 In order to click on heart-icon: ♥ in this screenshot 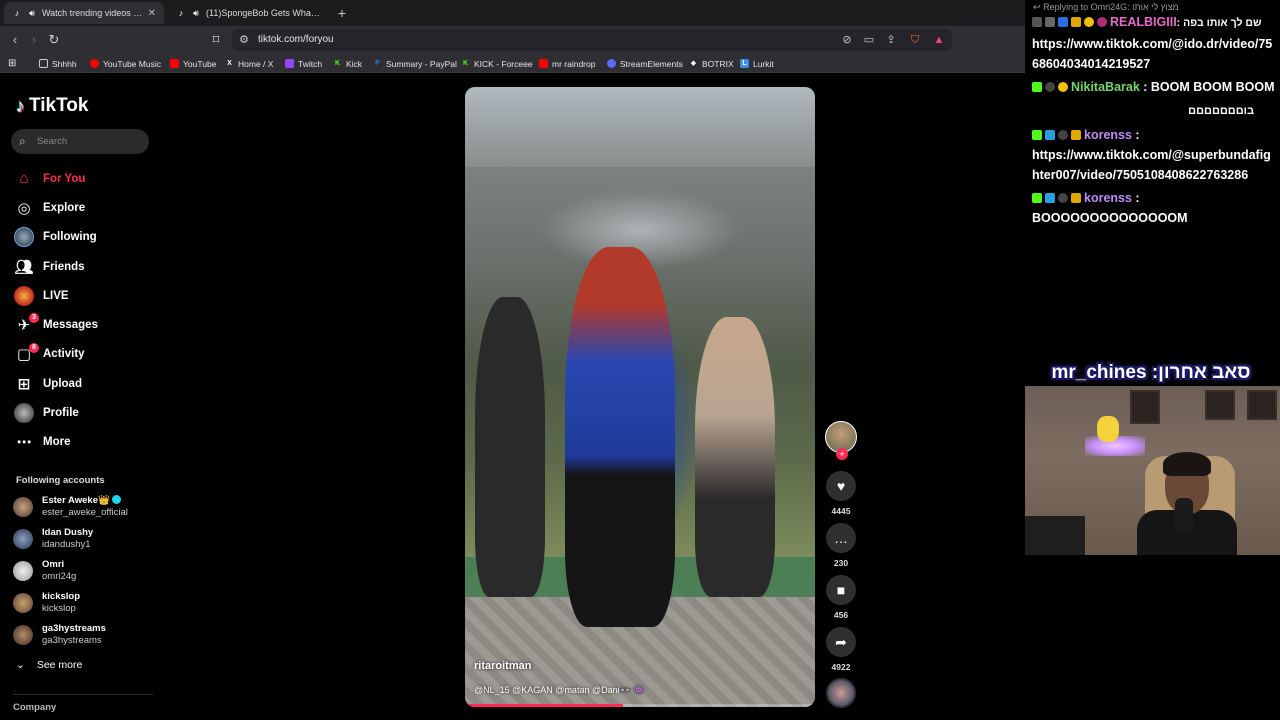, I will do `click(841, 486)`.